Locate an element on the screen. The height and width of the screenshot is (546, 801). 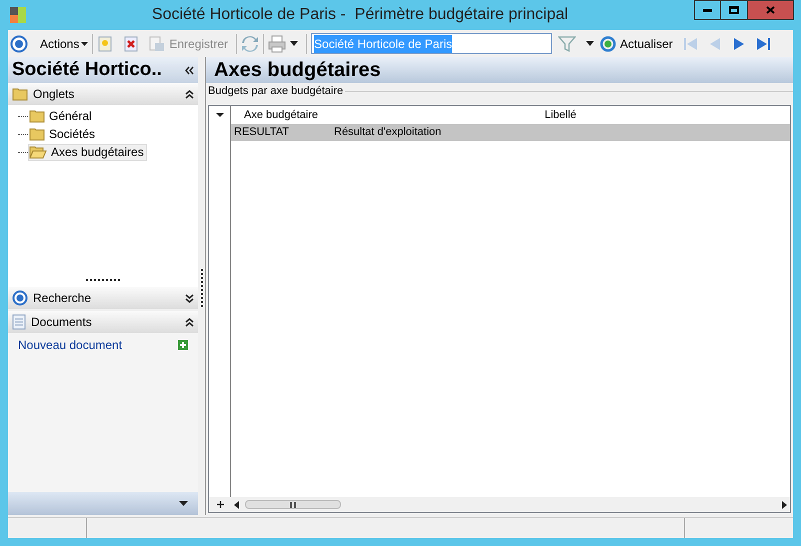
sidebar-title: Société Hortico.. is located at coordinates (87, 70).